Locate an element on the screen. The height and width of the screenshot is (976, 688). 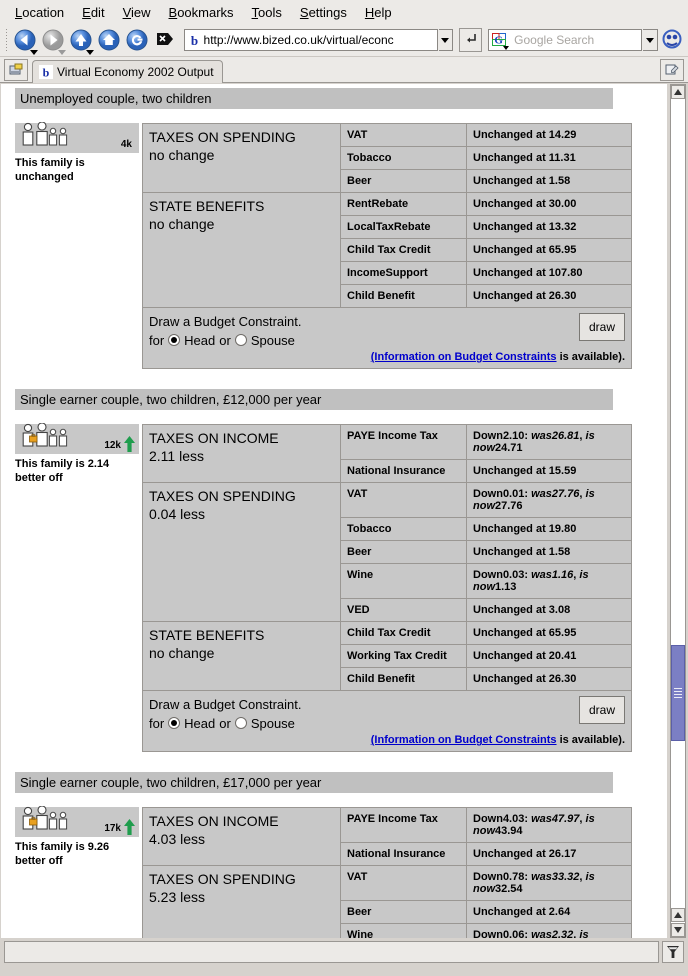
category-title: TAXES ON SPENDING is located at coordinates (222, 496).